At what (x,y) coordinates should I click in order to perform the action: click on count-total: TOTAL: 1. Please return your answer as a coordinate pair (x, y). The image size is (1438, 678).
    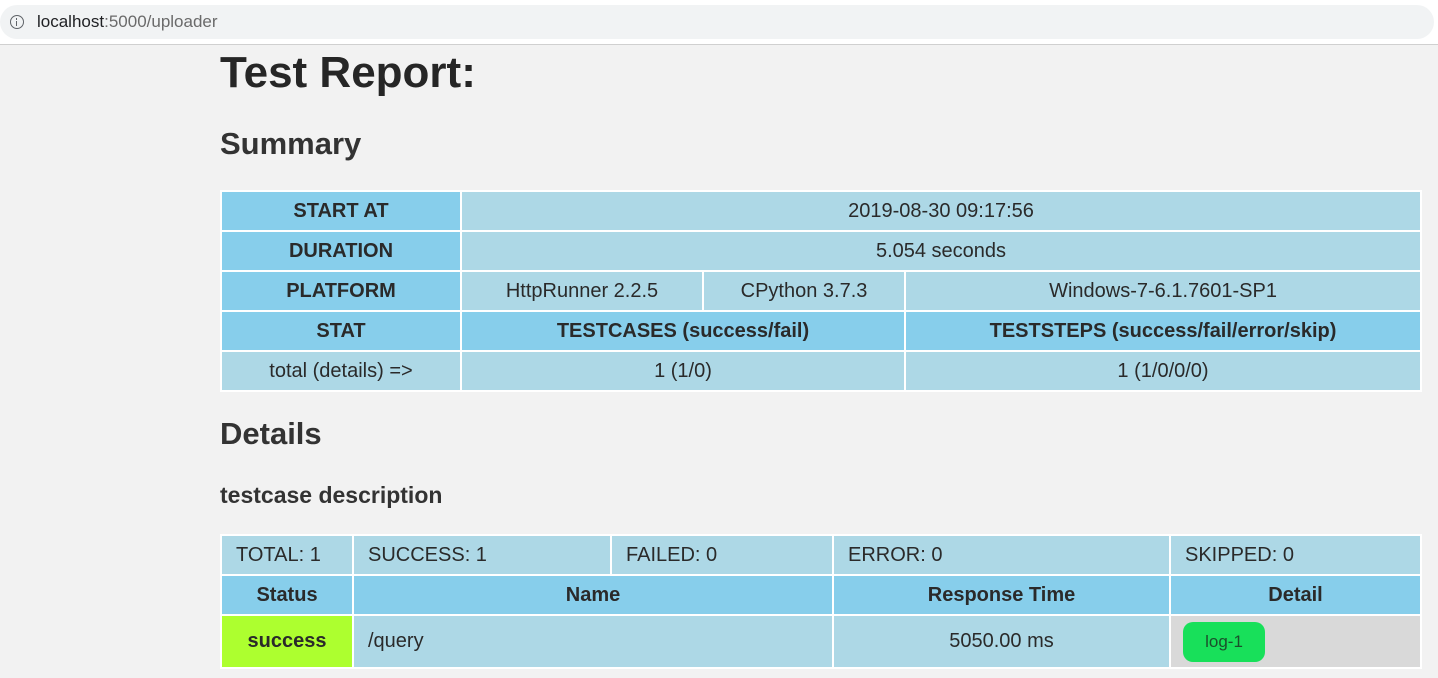
    Looking at the image, I should click on (287, 555).